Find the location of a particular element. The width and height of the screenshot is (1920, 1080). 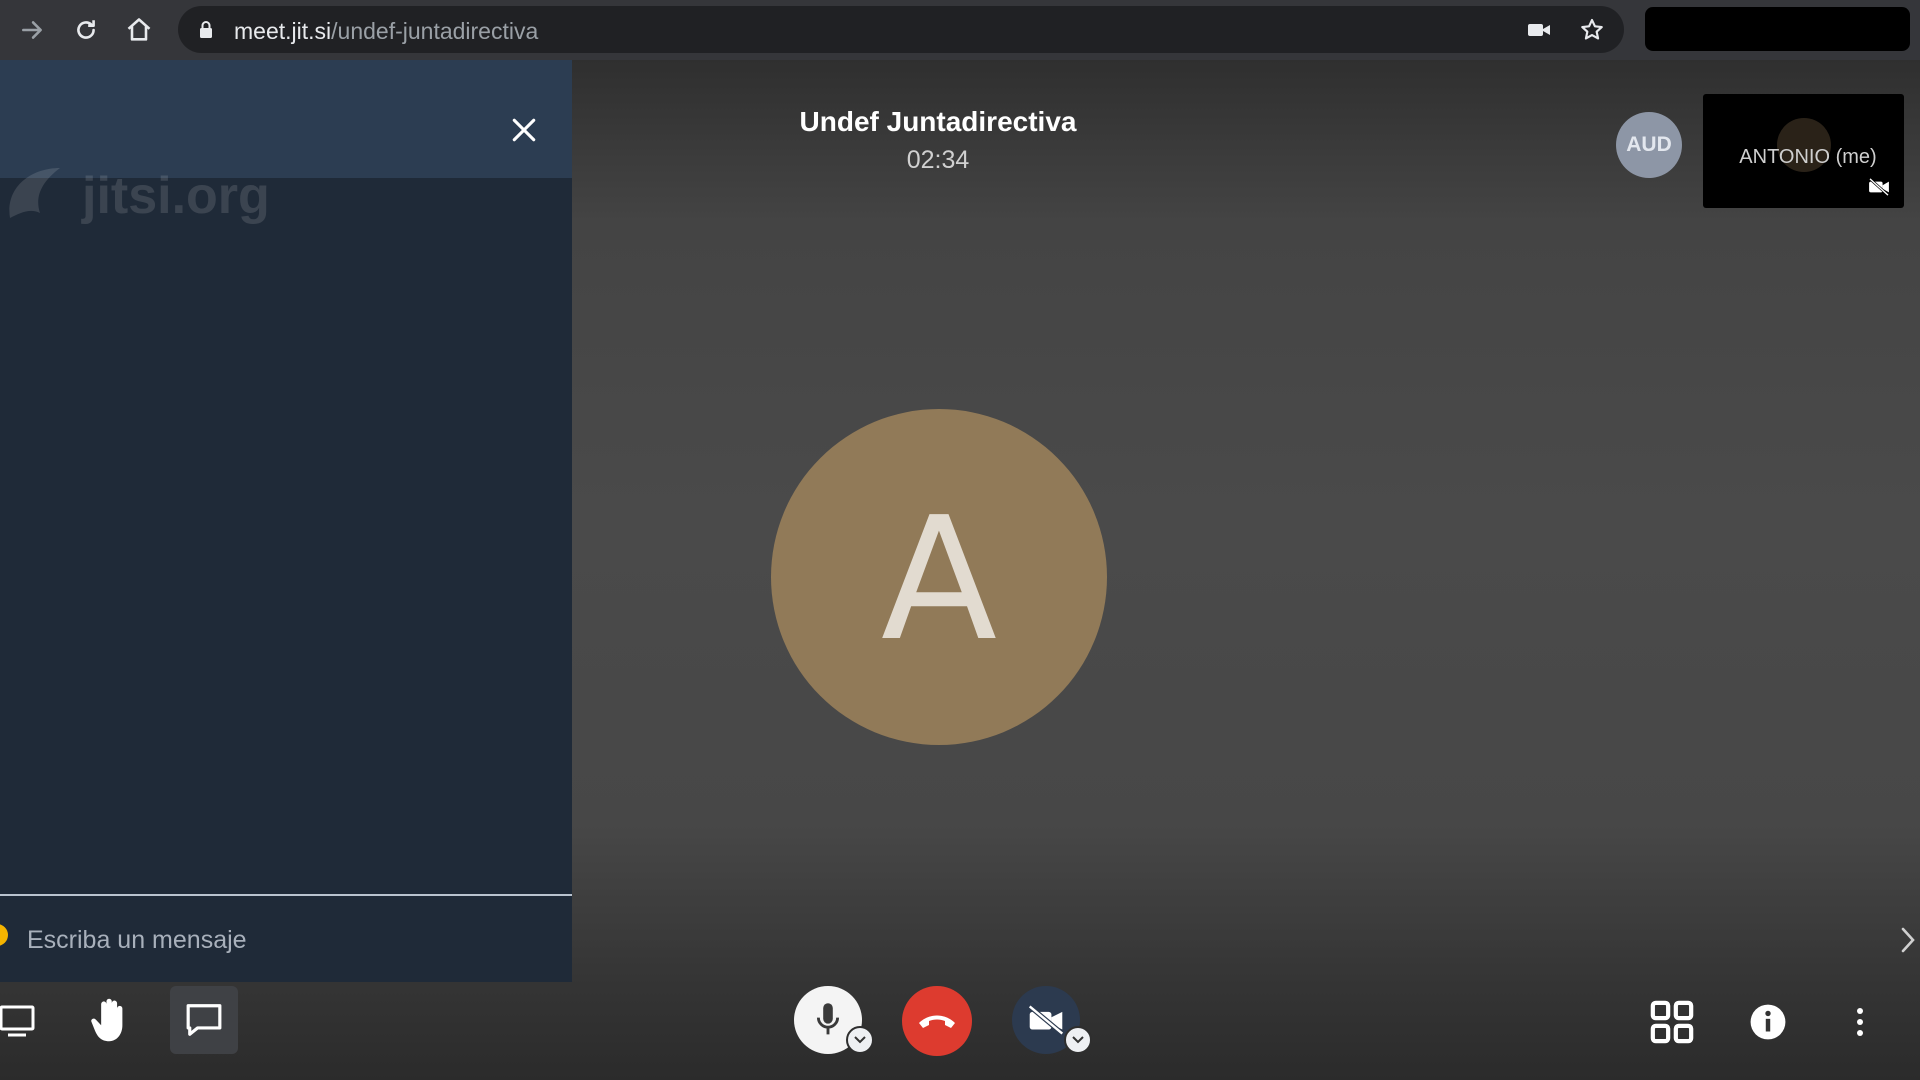

chat-icon is located at coordinates (204, 1020).